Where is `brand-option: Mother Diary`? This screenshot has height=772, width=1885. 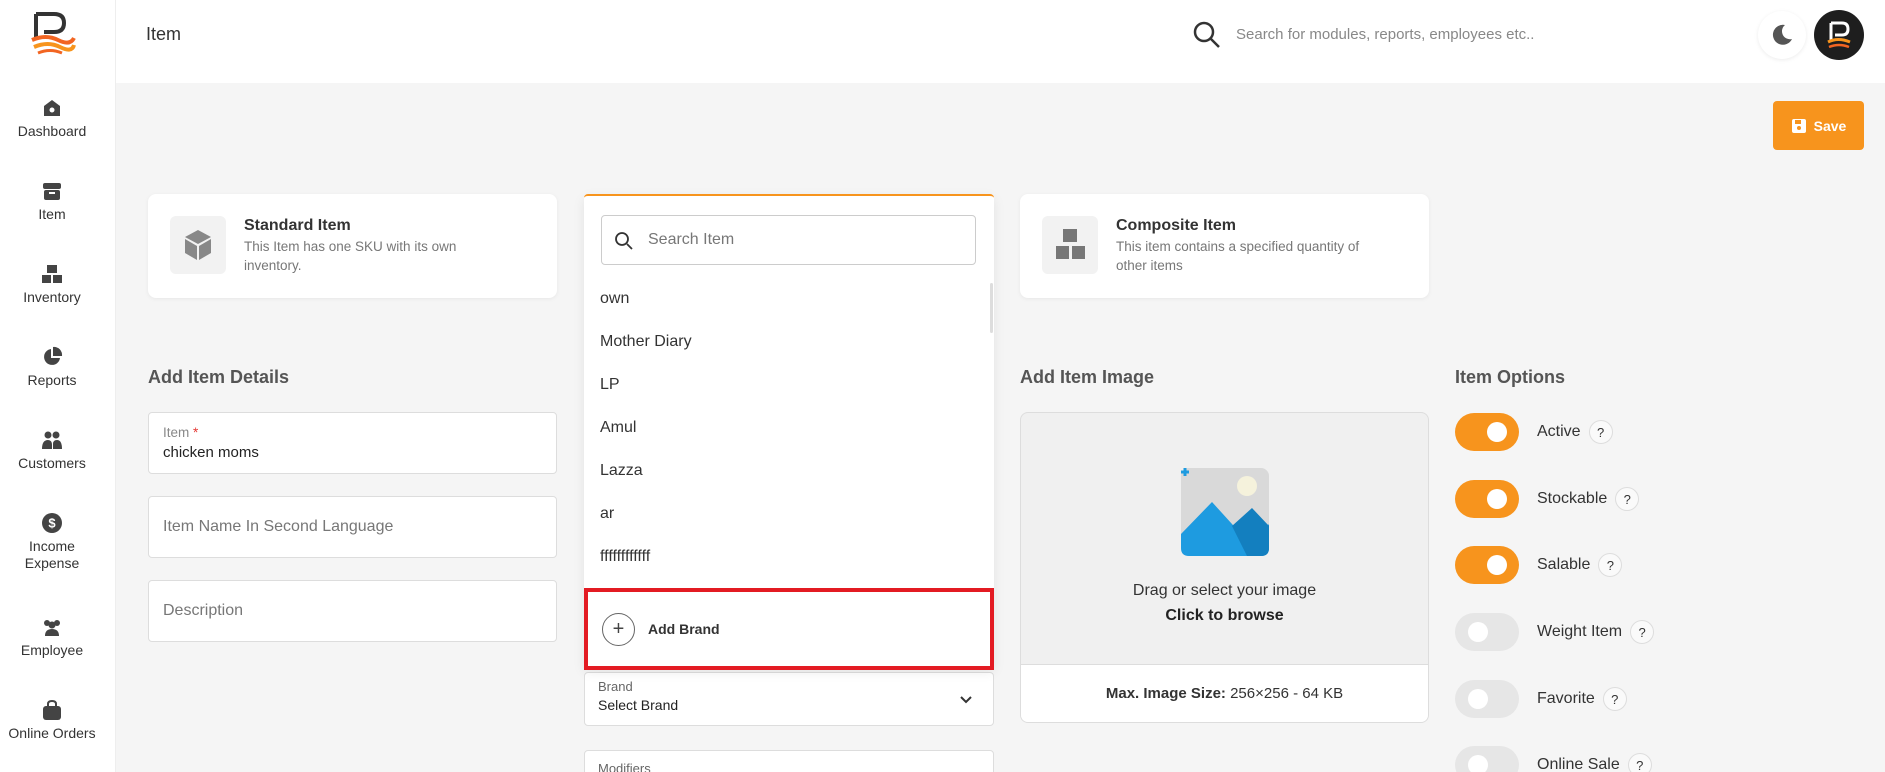
brand-option: Mother Diary is located at coordinates (646, 342).